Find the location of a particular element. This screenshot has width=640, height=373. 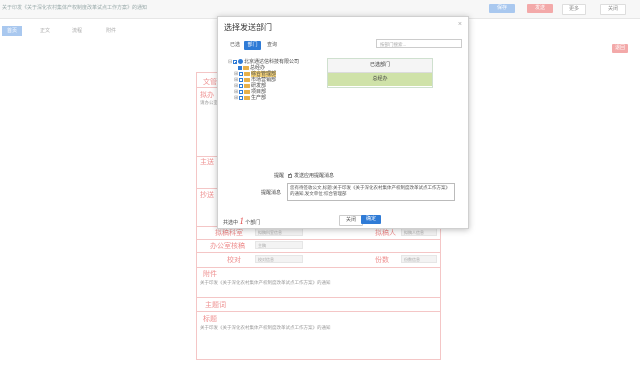

drafter-label: 拟稿人 is located at coordinates (385, 233).